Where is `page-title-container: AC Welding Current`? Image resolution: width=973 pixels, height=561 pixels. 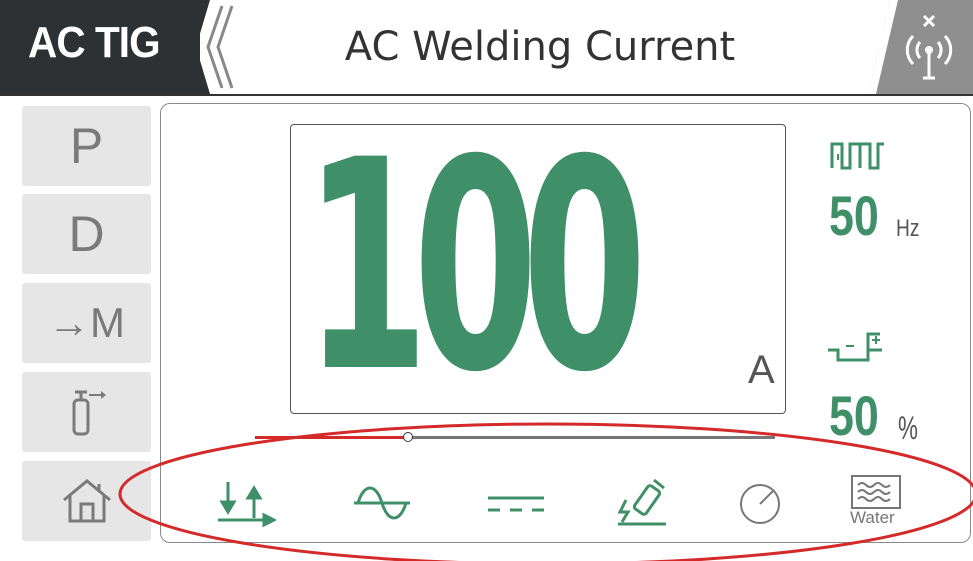
page-title-container: AC Welding Current is located at coordinates (540, 47).